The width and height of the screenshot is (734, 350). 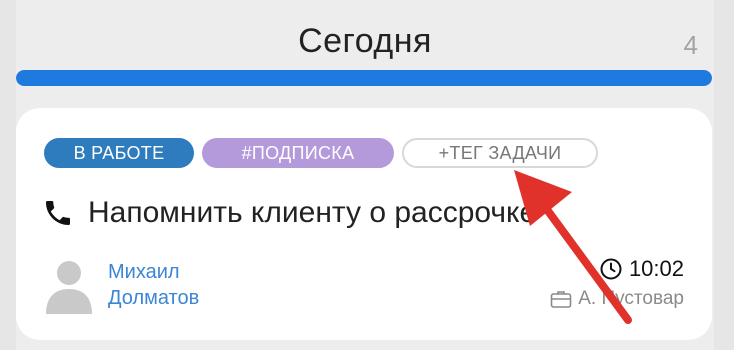 What do you see at coordinates (153, 285) in the screenshot?
I see `assignee-name: Михаил Долматов` at bounding box center [153, 285].